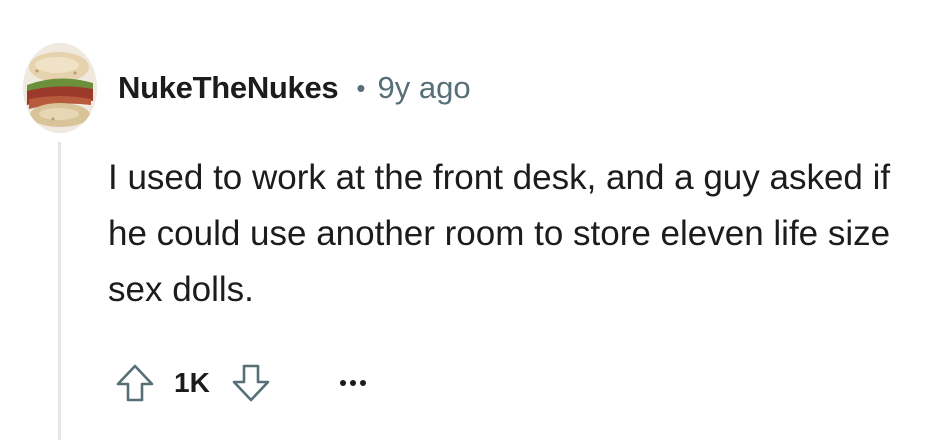  I want to click on sandwich-avatar-image, so click(60, 88).